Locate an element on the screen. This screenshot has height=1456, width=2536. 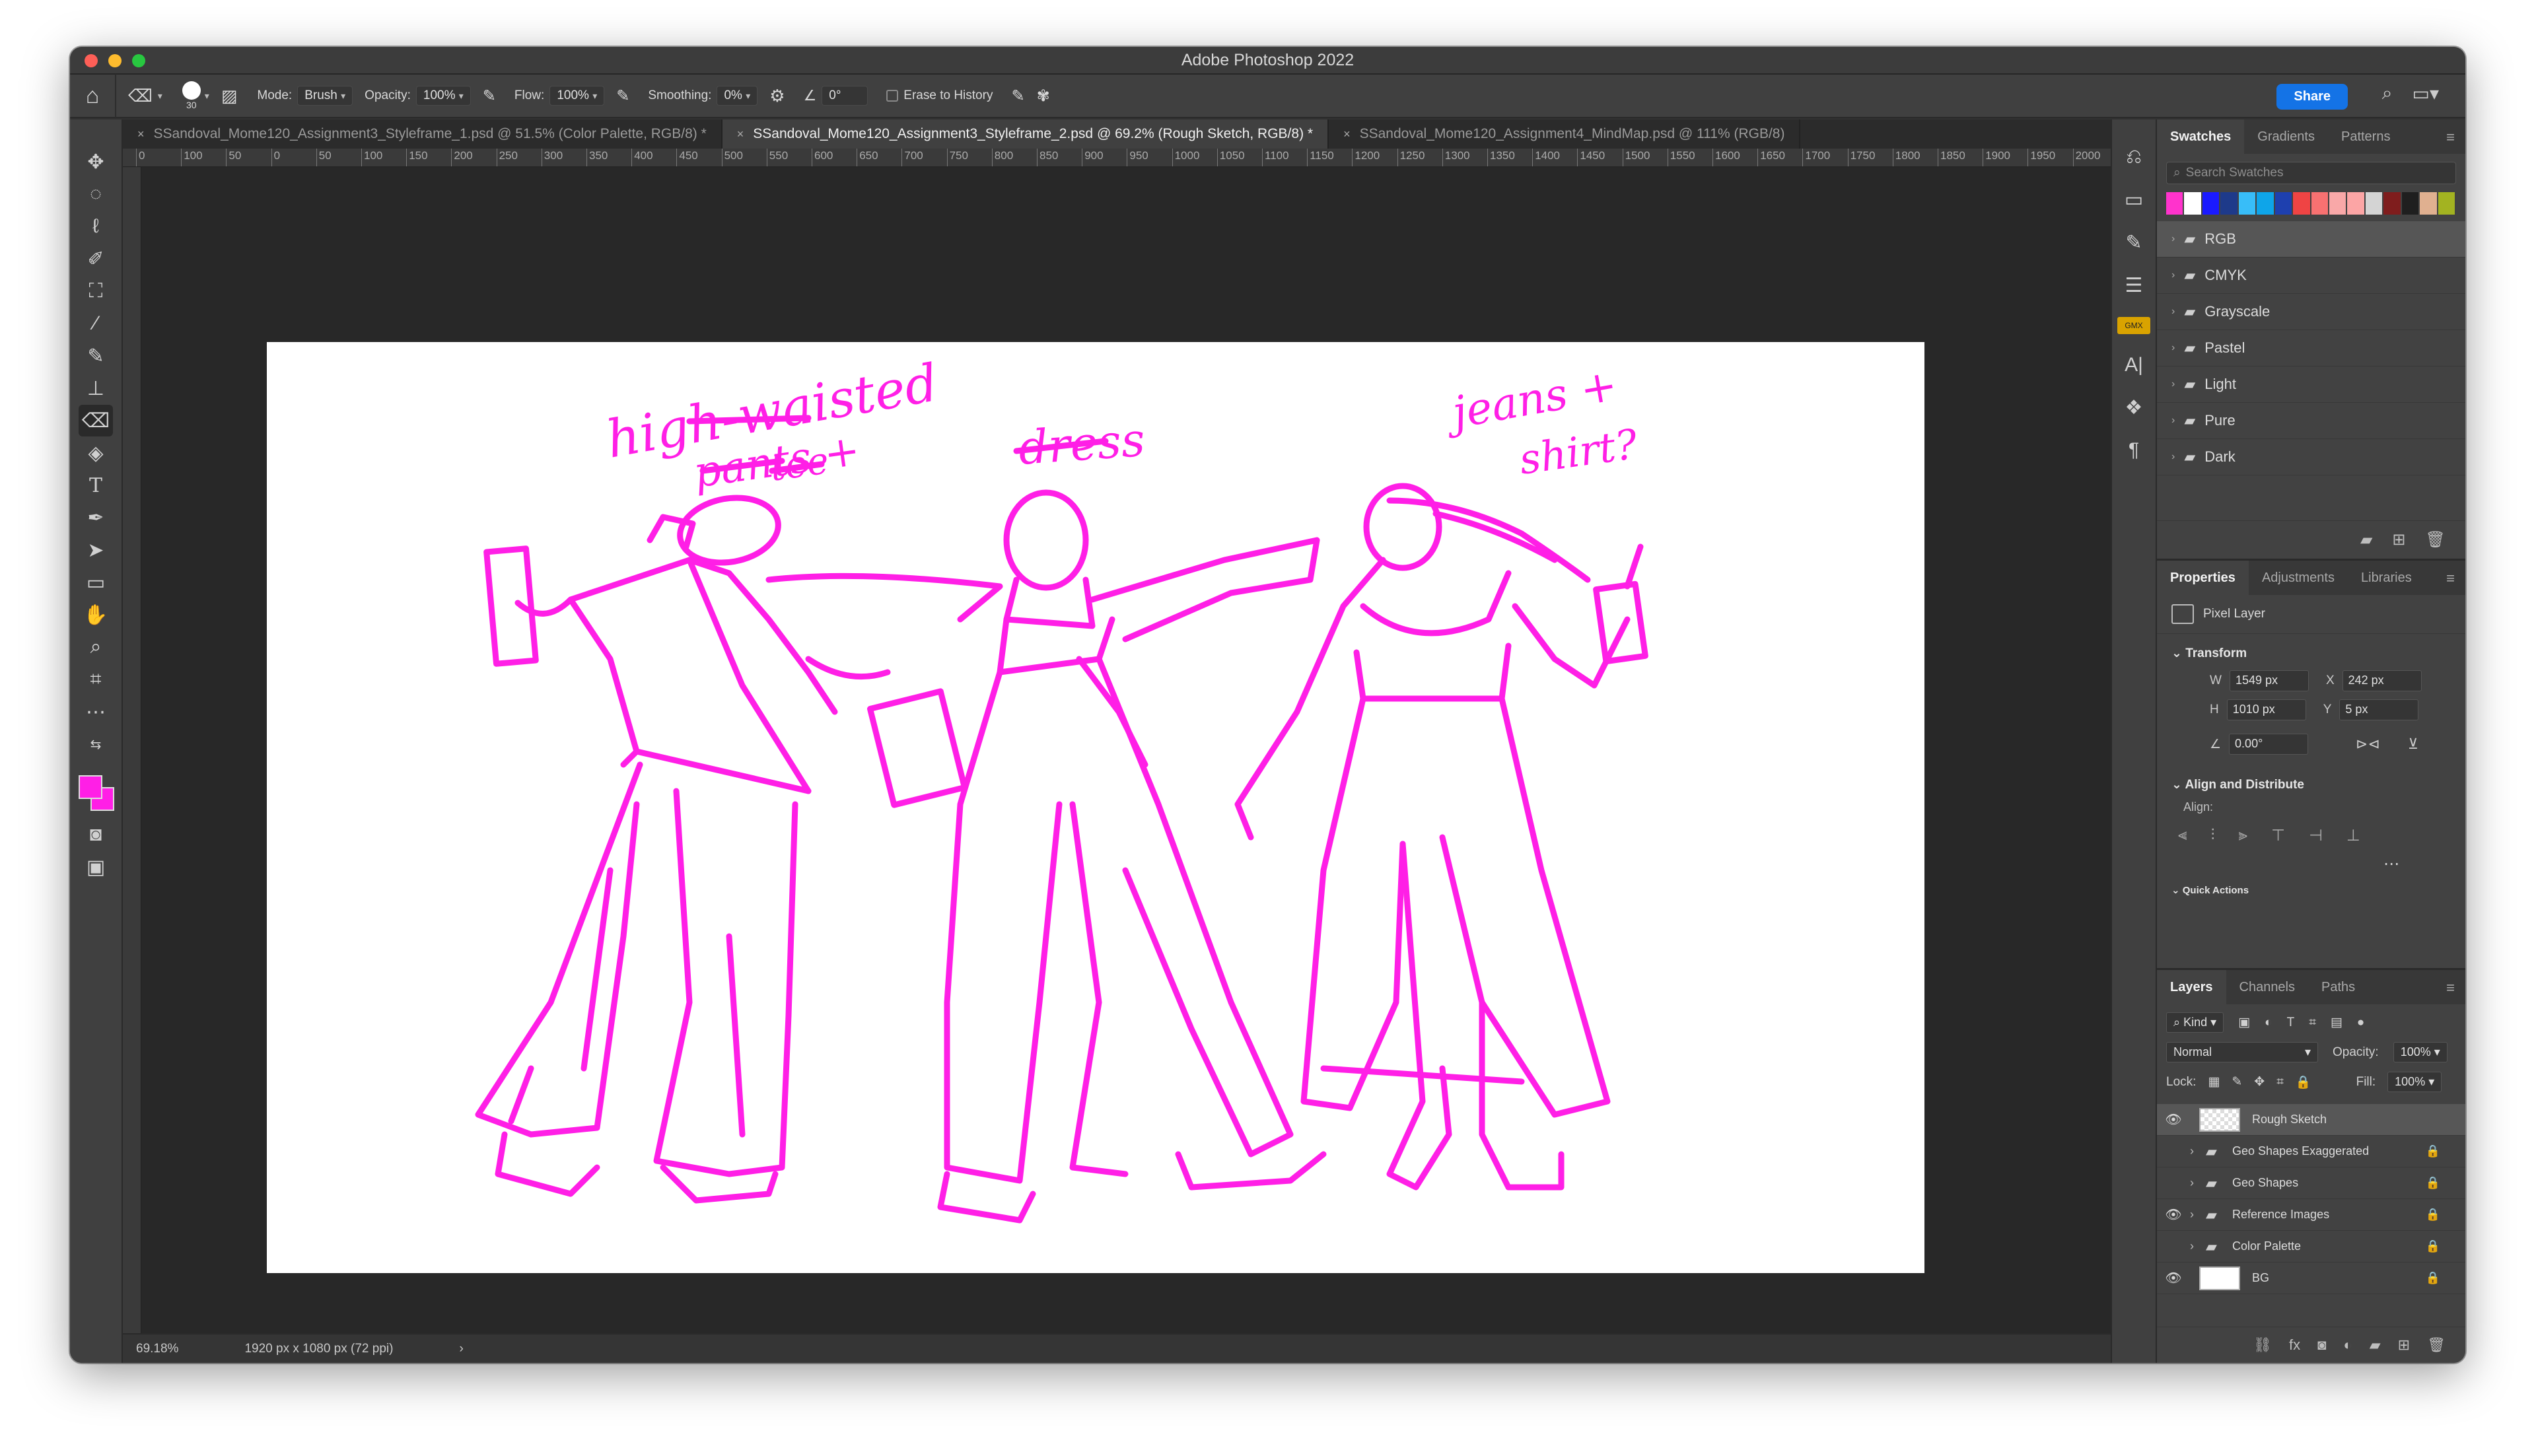
layer-row: › ▰ Geo Shapes 🔒 is located at coordinates (2311, 1183).